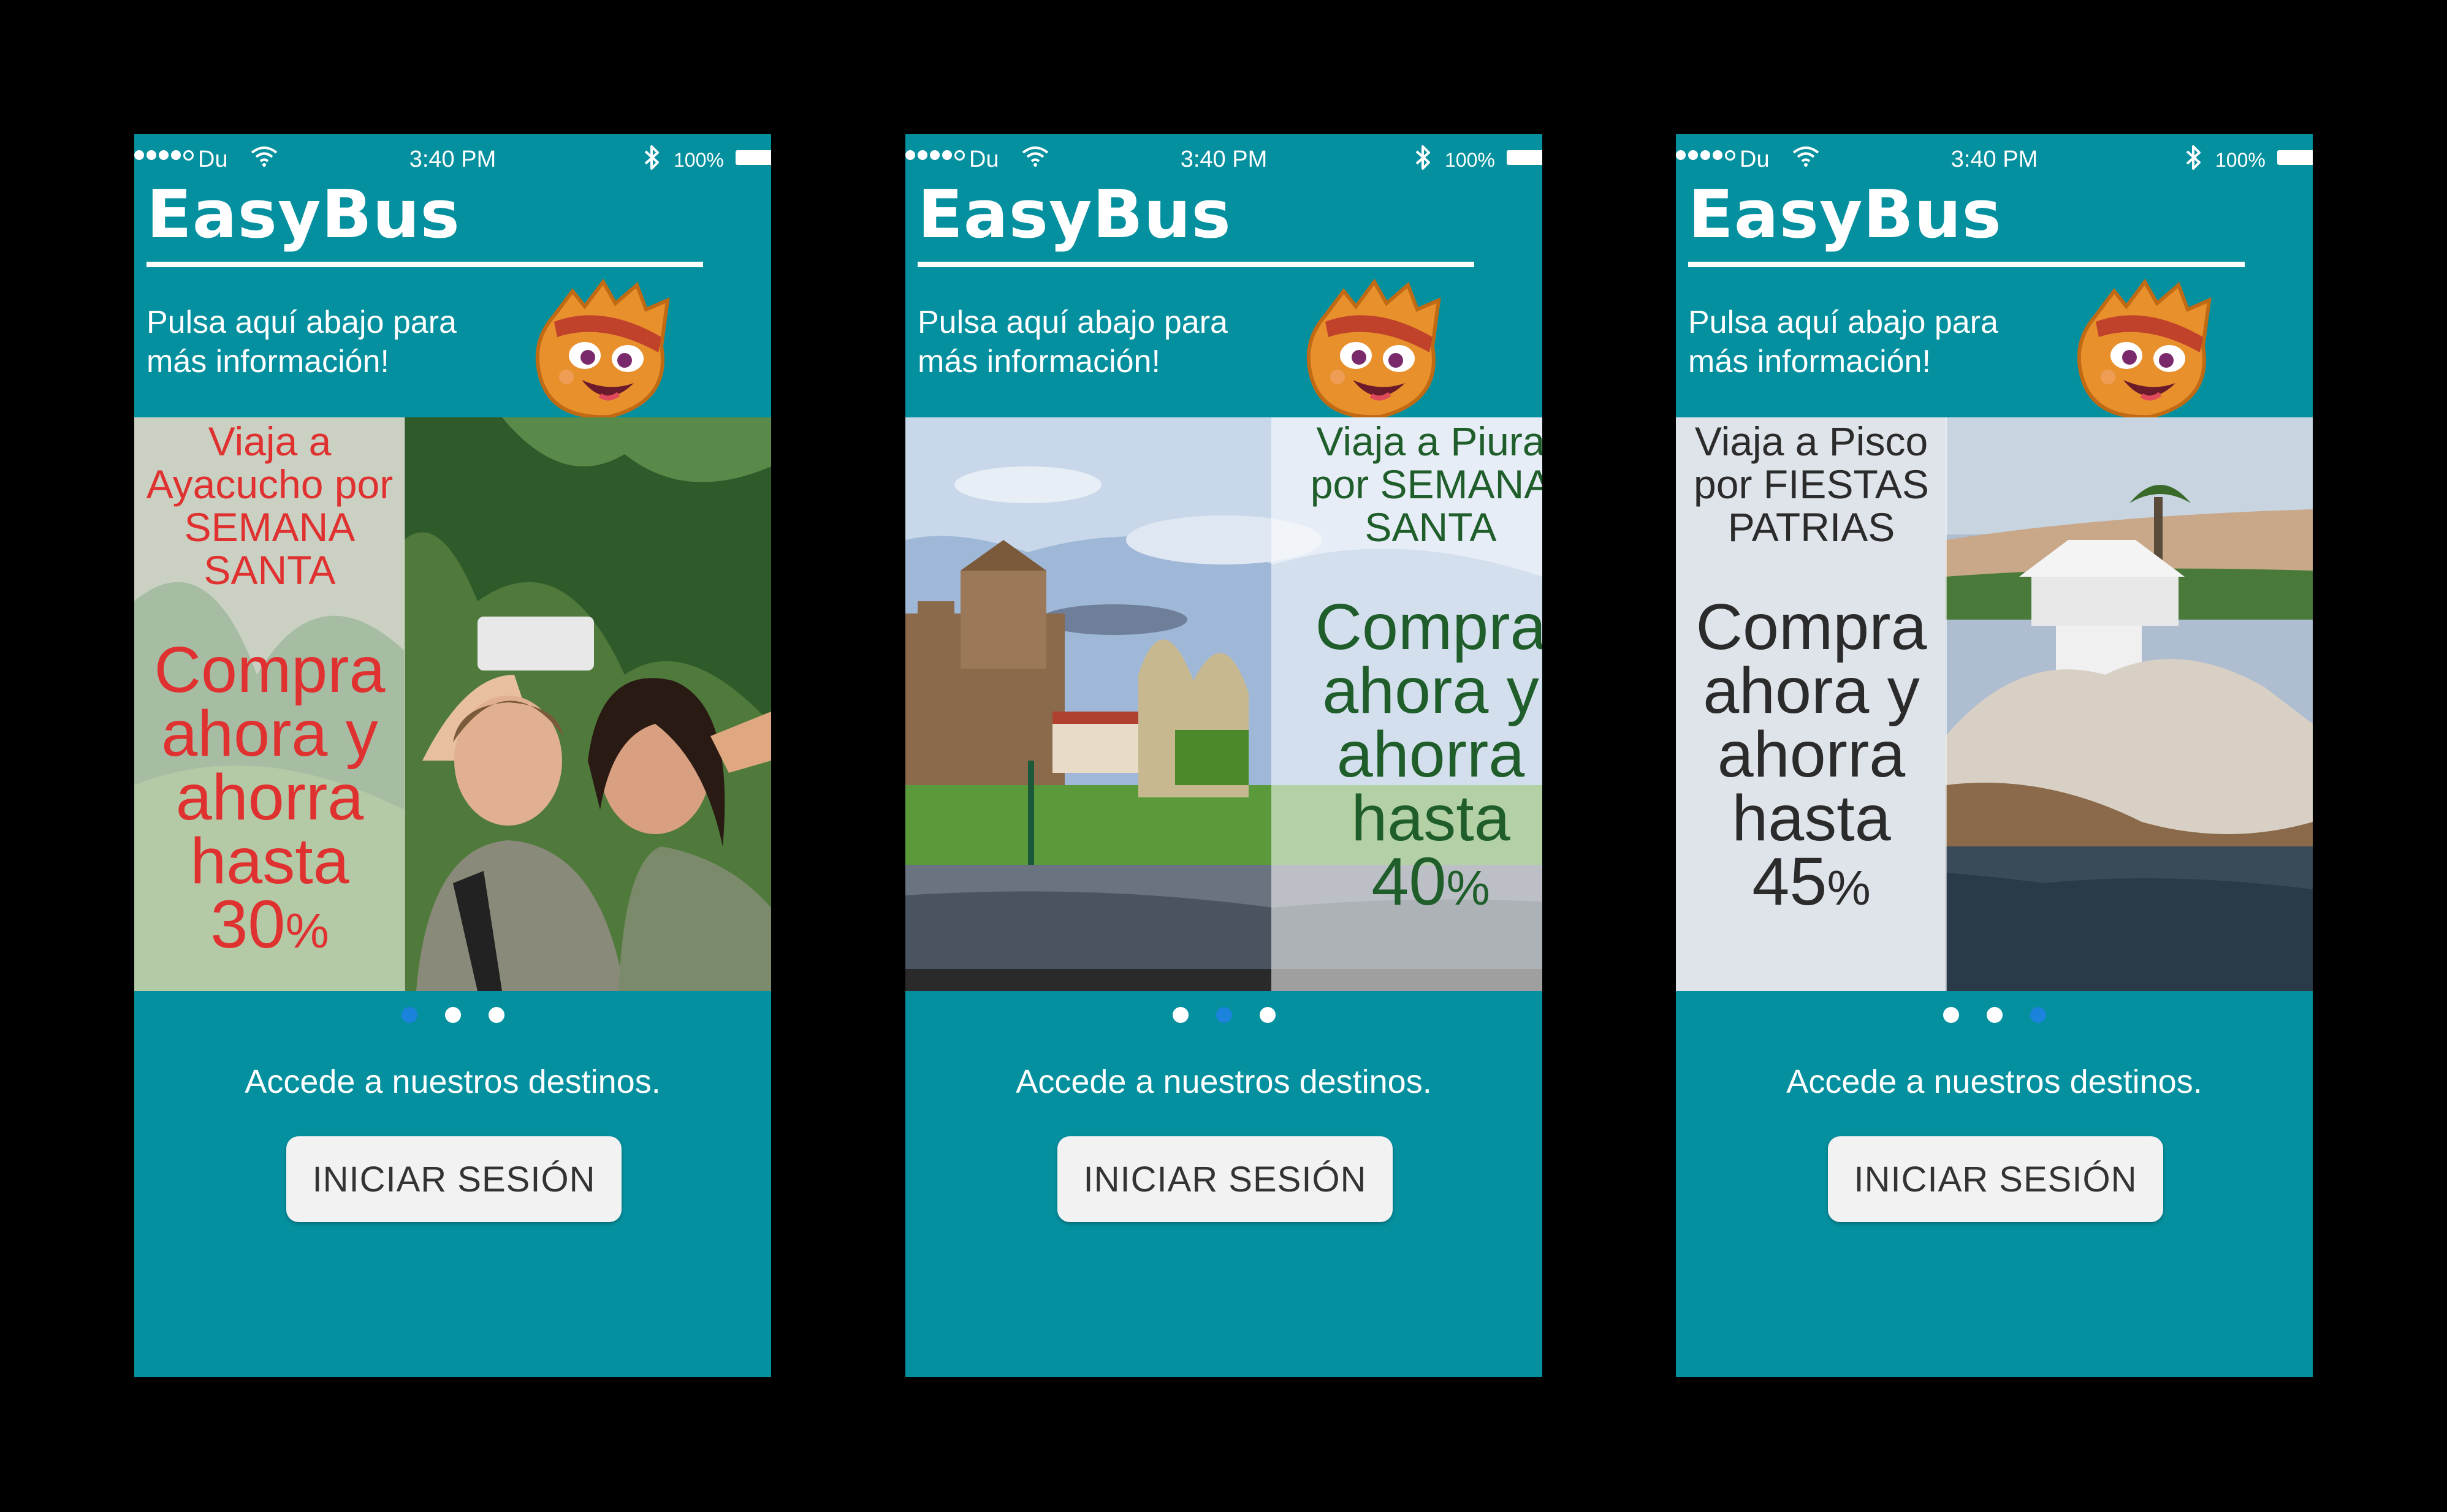  I want to click on banner-headline-line: por FIESTAS, so click(1811, 484).